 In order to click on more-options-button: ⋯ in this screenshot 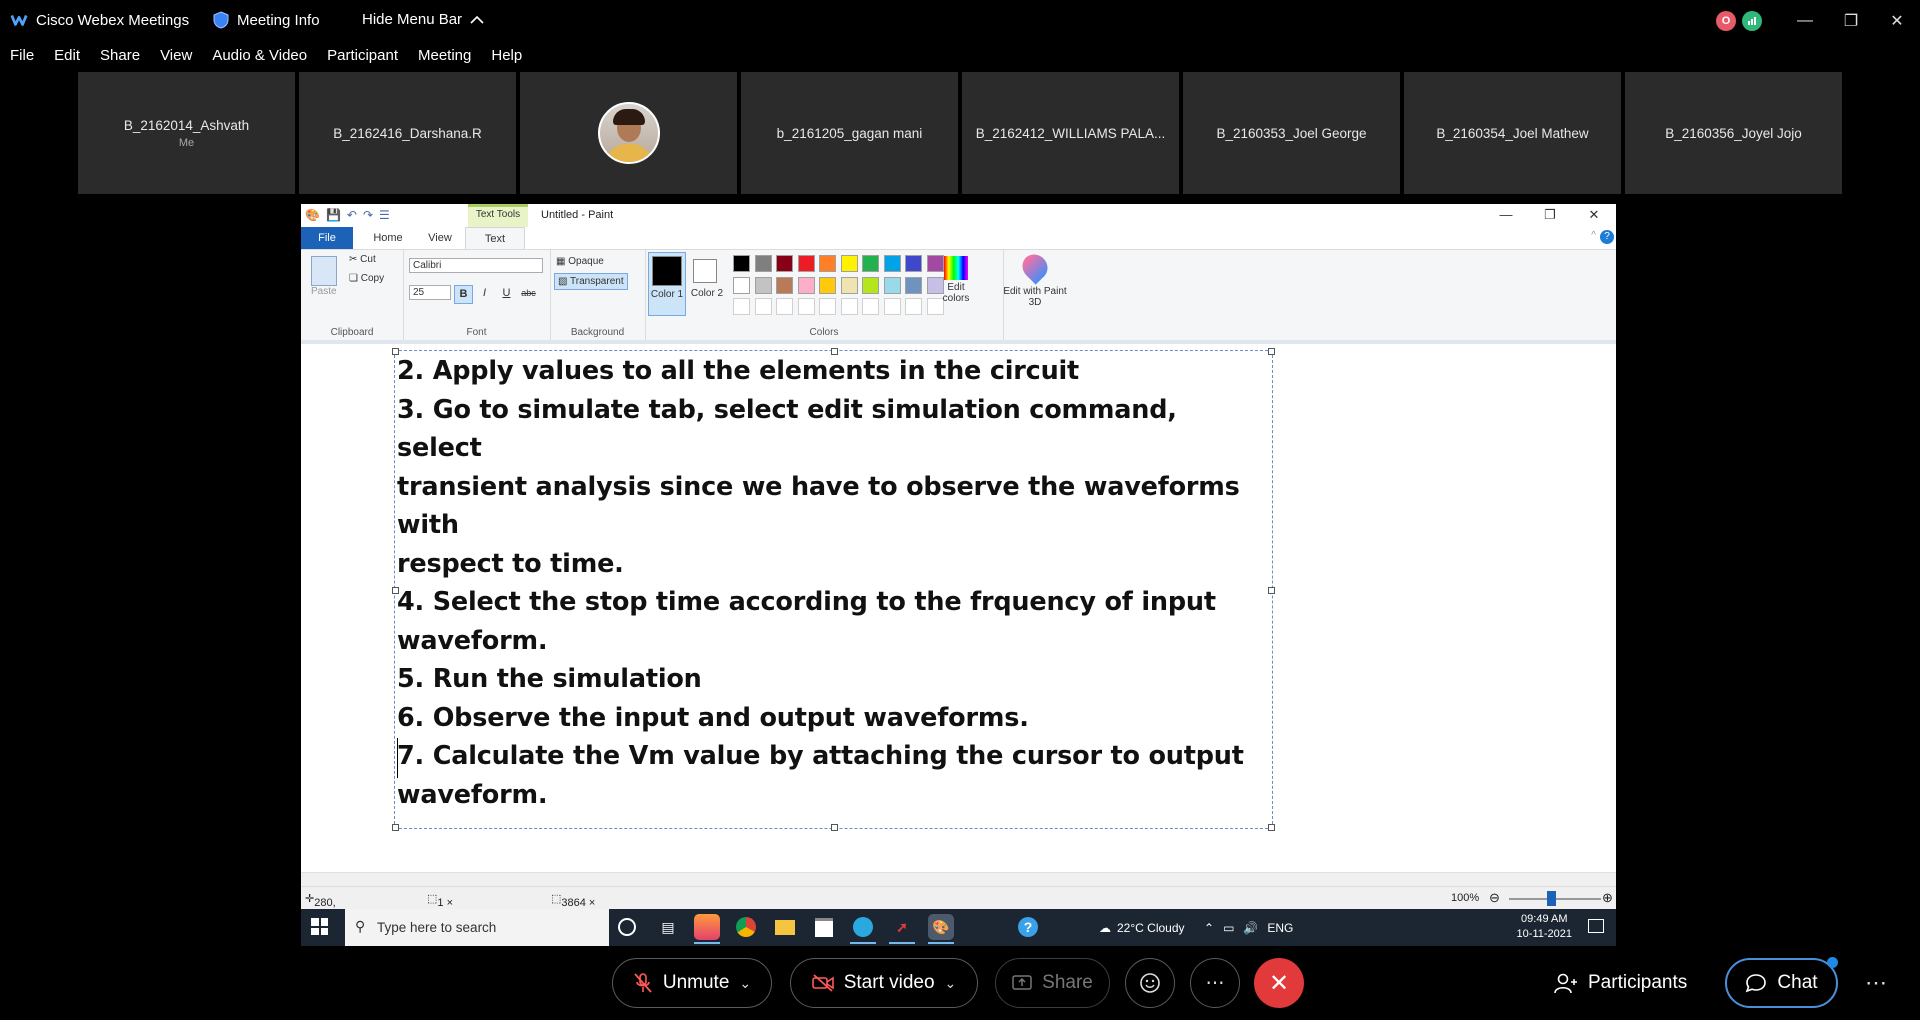, I will do `click(1215, 983)`.